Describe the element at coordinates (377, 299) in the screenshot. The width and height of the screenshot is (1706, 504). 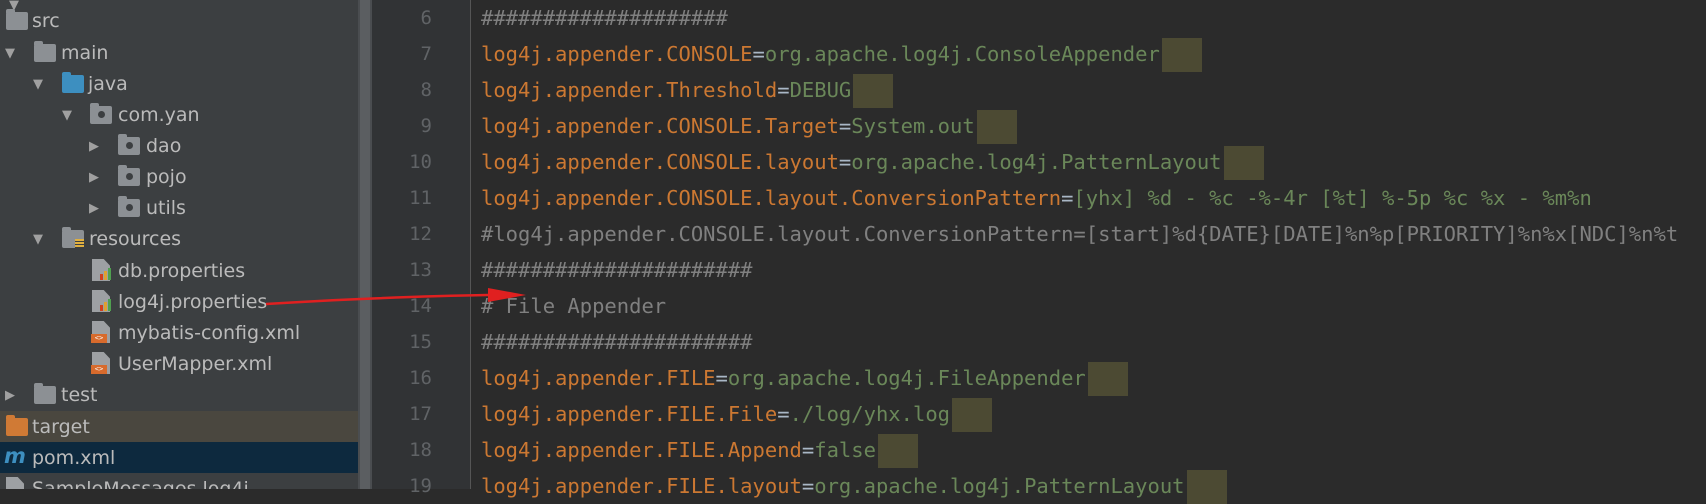
I see `annotation-arrow-line` at that location.